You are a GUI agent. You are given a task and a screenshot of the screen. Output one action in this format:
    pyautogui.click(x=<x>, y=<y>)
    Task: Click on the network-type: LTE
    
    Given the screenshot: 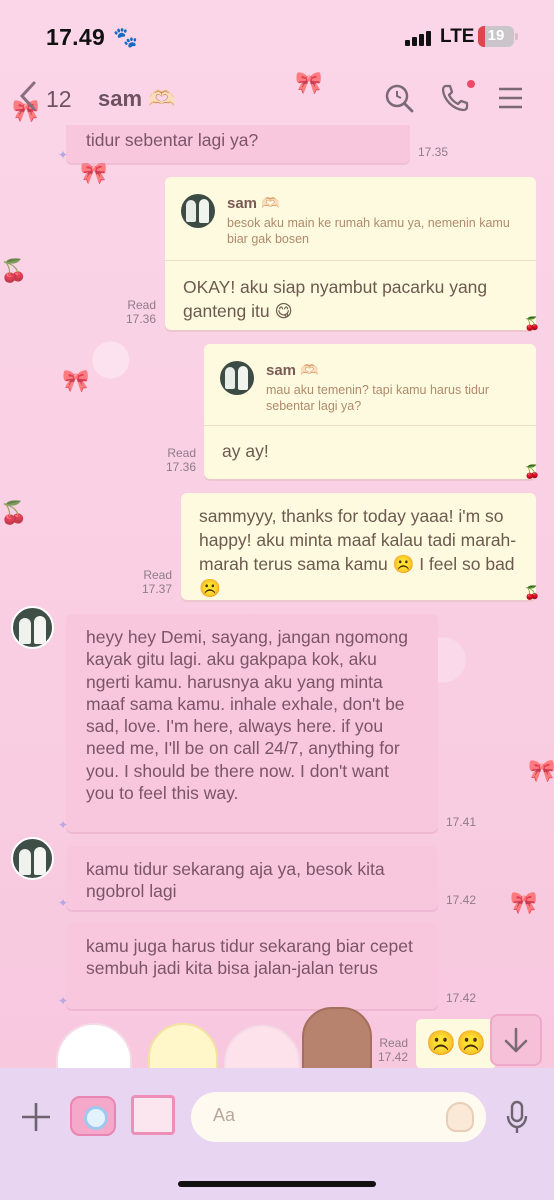 What is the action you would take?
    pyautogui.click(x=457, y=36)
    